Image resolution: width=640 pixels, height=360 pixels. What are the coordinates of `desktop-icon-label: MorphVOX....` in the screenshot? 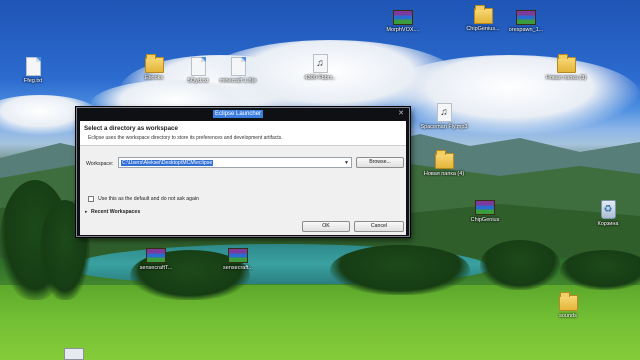 It's located at (403, 30).